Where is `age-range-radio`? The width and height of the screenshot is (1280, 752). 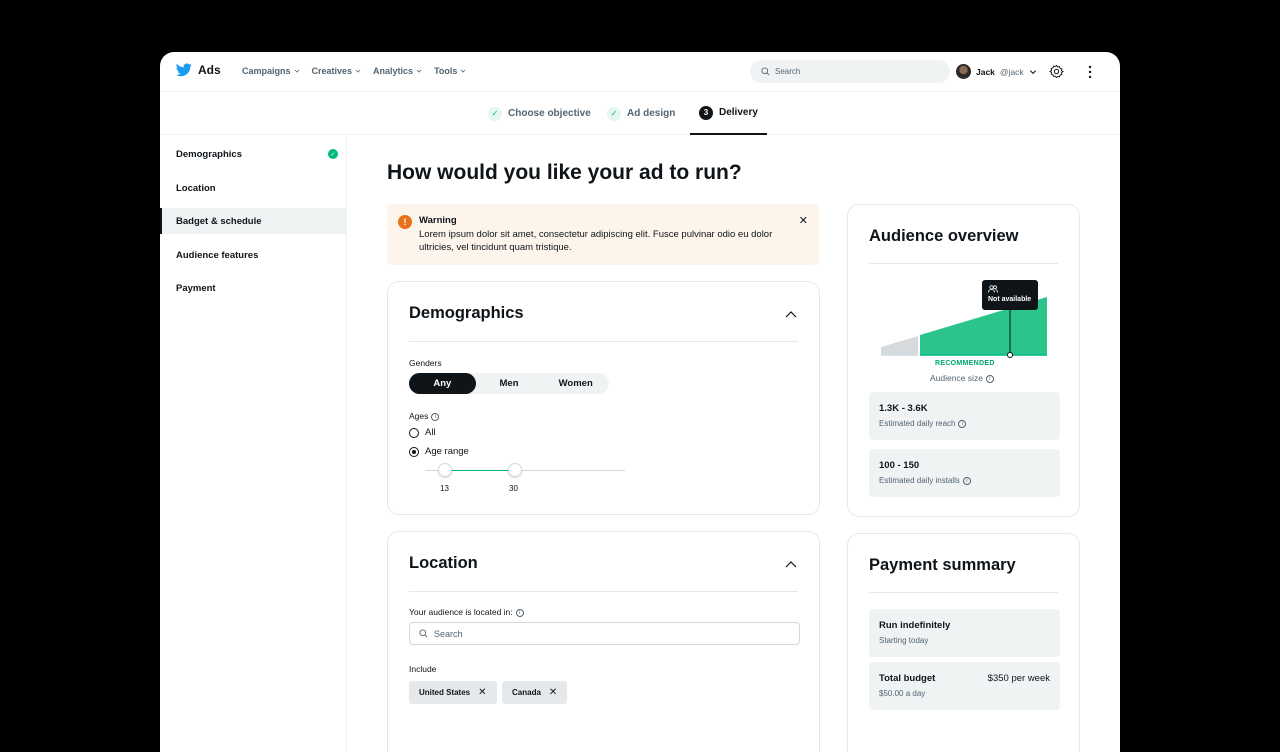
age-range-radio is located at coordinates (414, 452).